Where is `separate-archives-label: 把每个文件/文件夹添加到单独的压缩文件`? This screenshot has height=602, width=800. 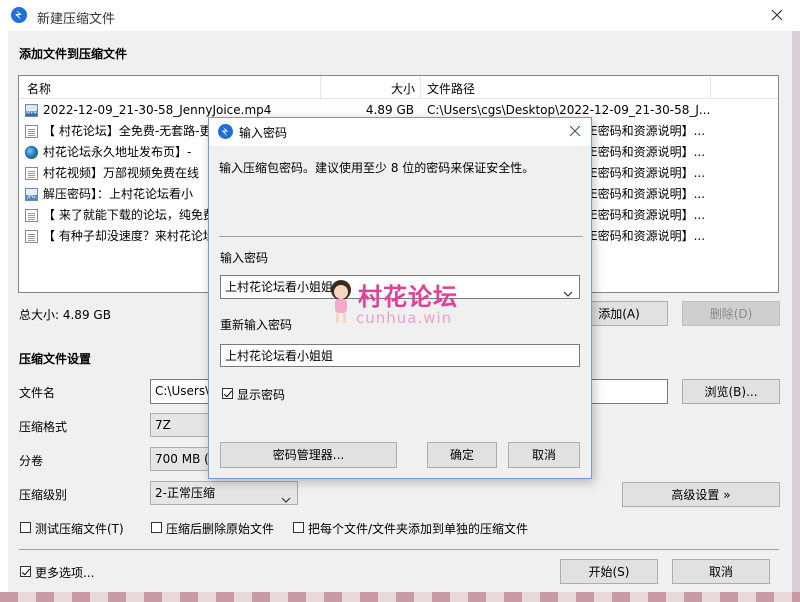
separate-archives-label: 把每个文件/文件夹添加到单独的压缩文件 is located at coordinates (418, 528).